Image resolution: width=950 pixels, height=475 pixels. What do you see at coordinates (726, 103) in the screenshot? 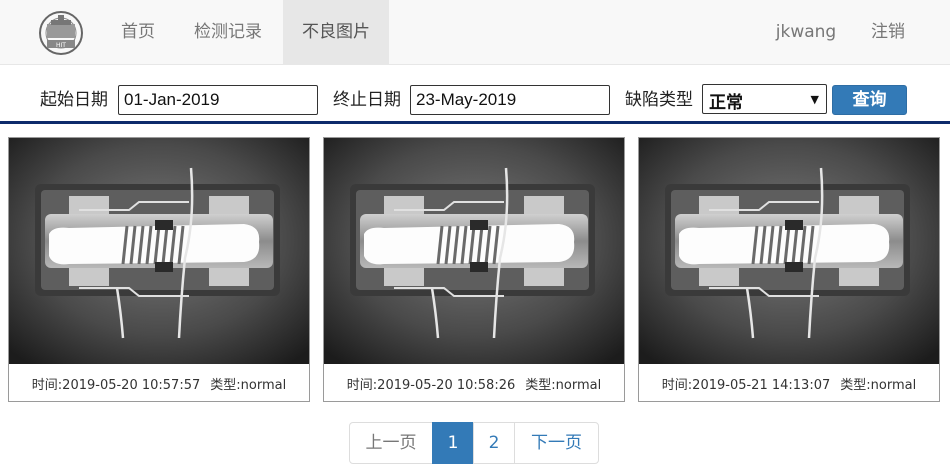
I see `defect-type-value: 正常` at bounding box center [726, 103].